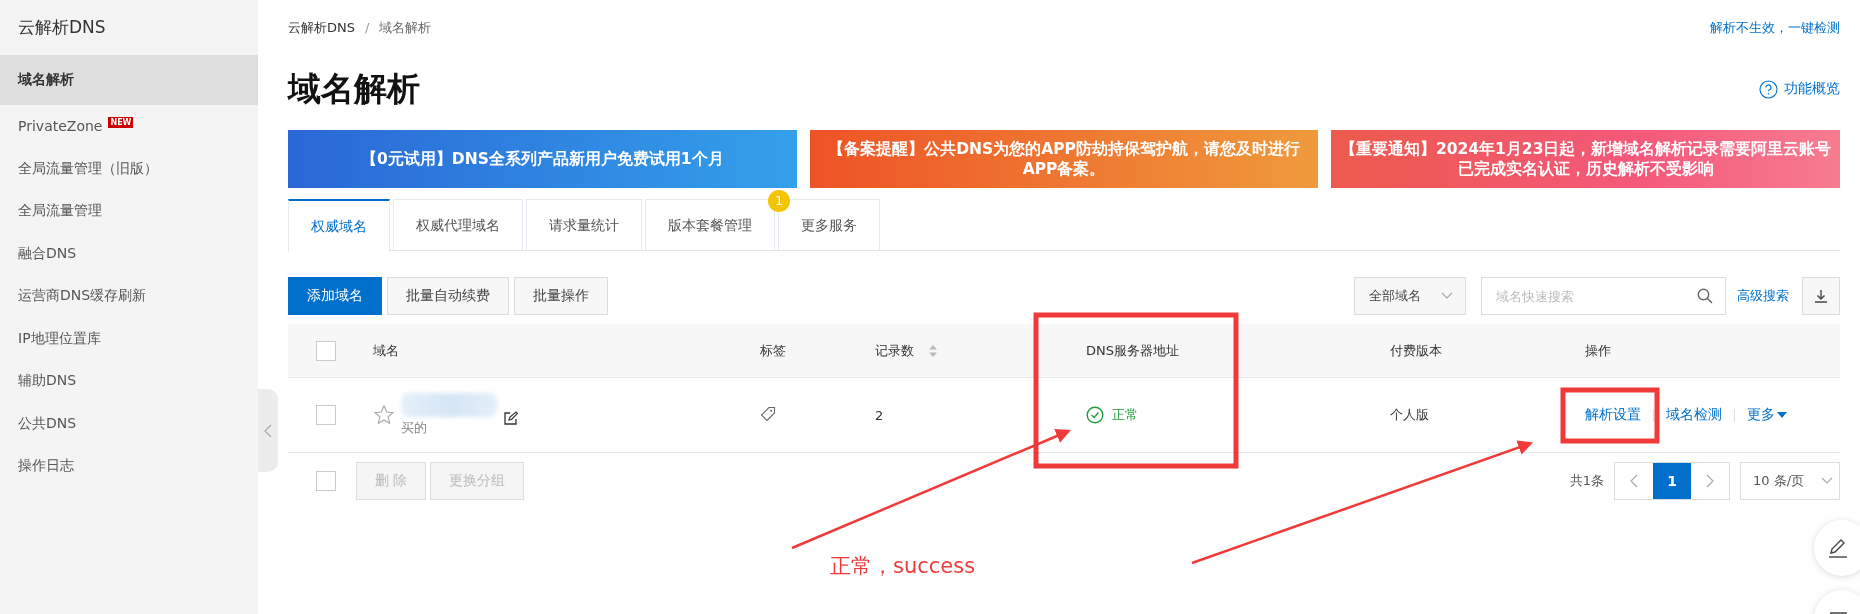 This screenshot has width=1860, height=614. What do you see at coordinates (129, 338) in the screenshot?
I see `sidebar-item: IP地理位置库` at bounding box center [129, 338].